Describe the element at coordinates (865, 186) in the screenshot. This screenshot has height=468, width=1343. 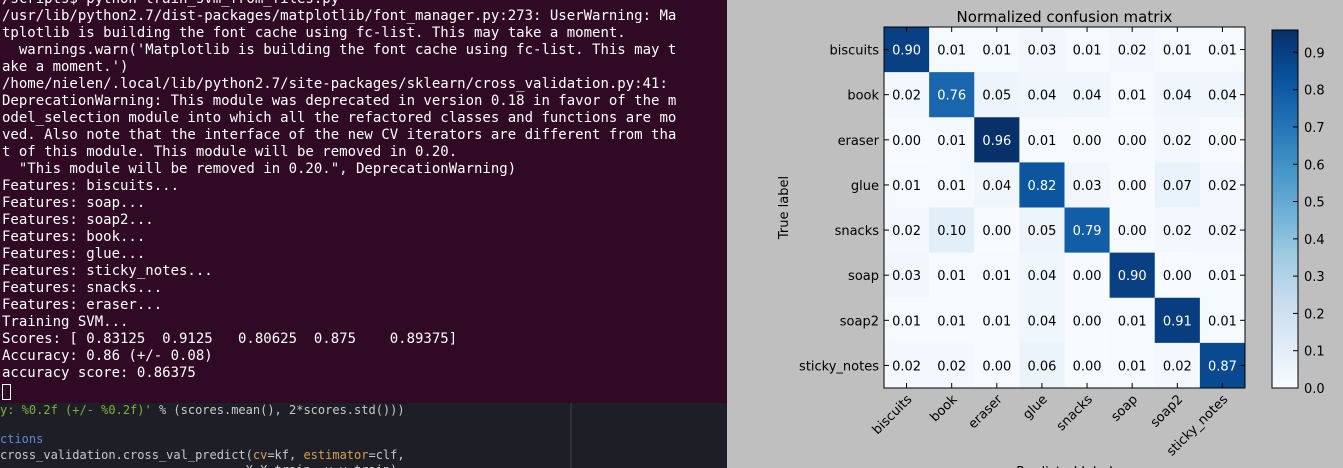
I see `y-tick-label: glue` at that location.